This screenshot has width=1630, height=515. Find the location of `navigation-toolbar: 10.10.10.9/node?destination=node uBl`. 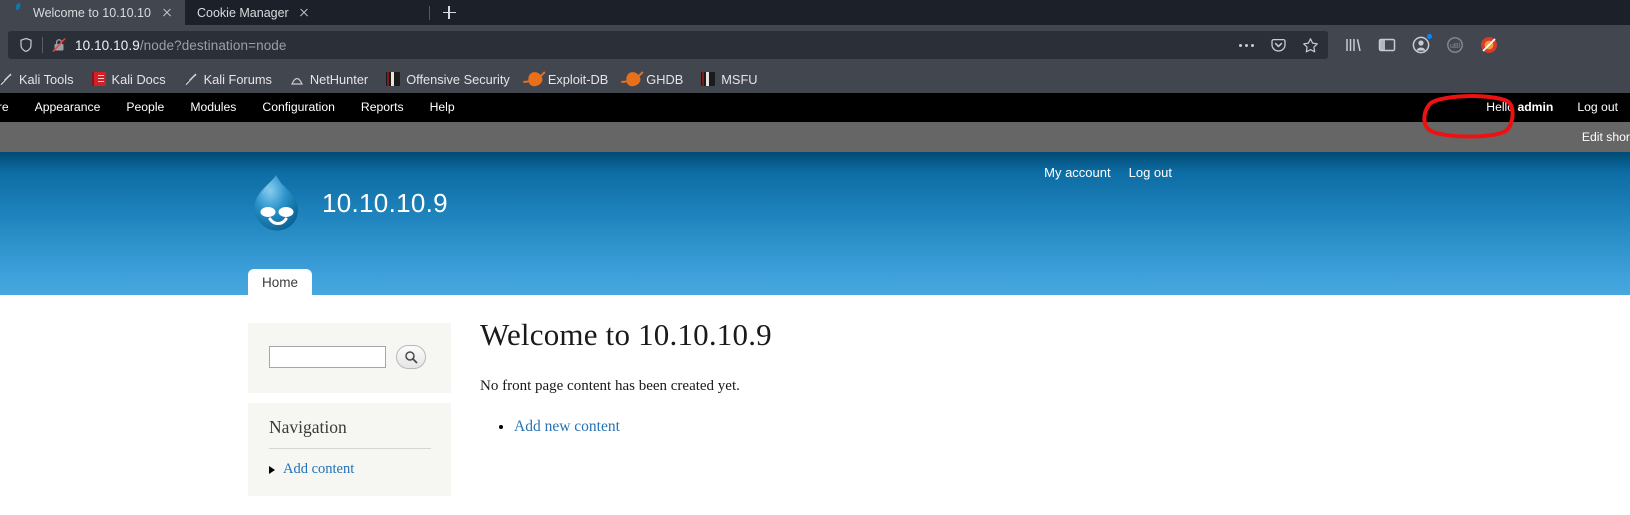

navigation-toolbar: 10.10.10.9/node?destination=node uBl is located at coordinates (815, 45).